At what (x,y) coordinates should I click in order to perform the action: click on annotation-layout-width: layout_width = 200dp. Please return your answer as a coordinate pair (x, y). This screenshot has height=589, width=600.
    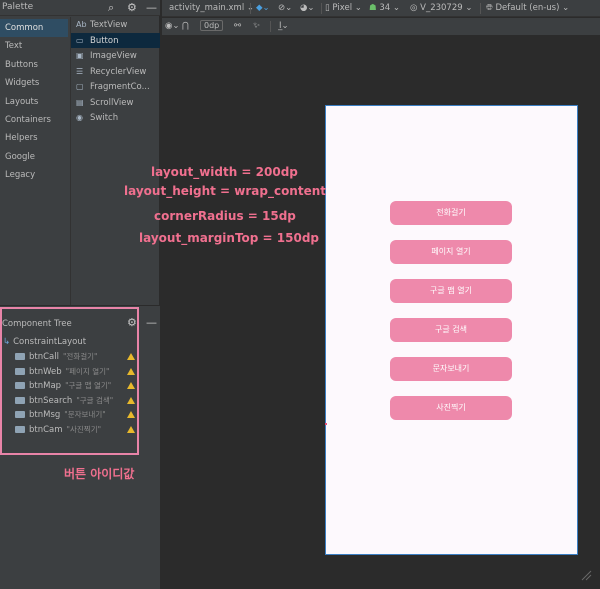
    Looking at the image, I should click on (224, 172).